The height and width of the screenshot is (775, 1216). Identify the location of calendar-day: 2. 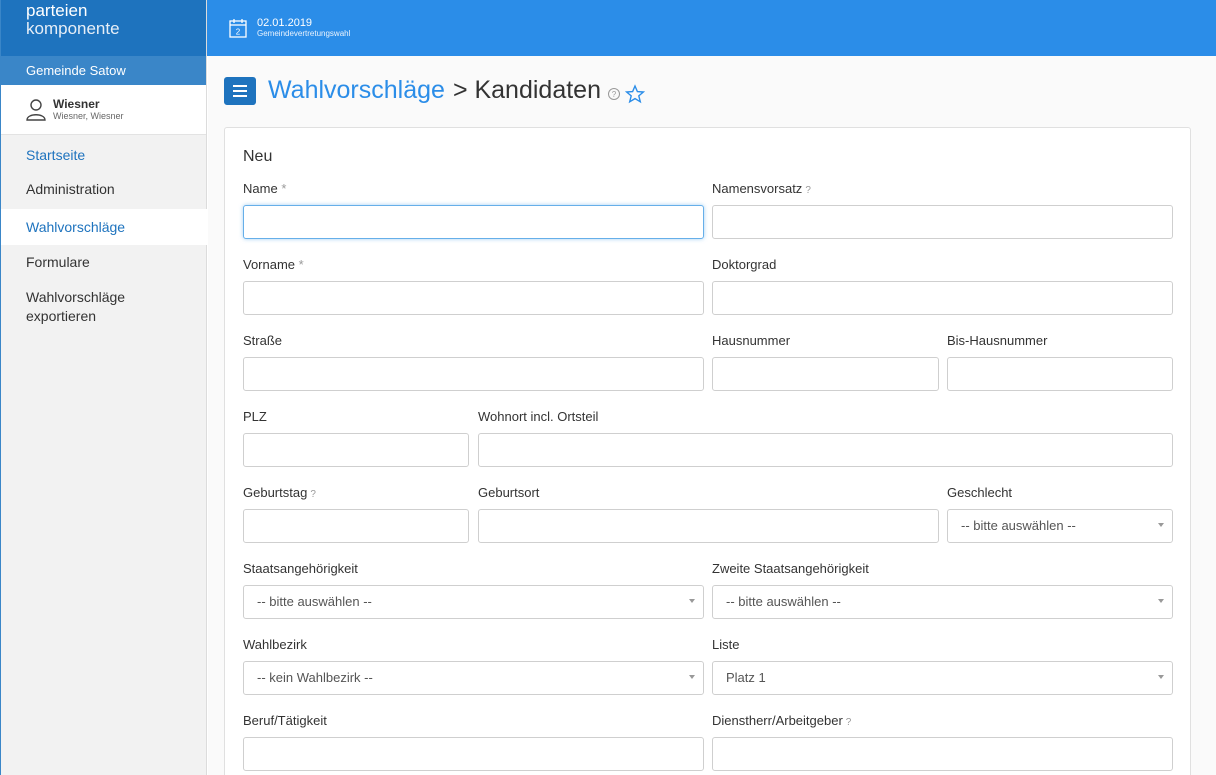
(238, 32).